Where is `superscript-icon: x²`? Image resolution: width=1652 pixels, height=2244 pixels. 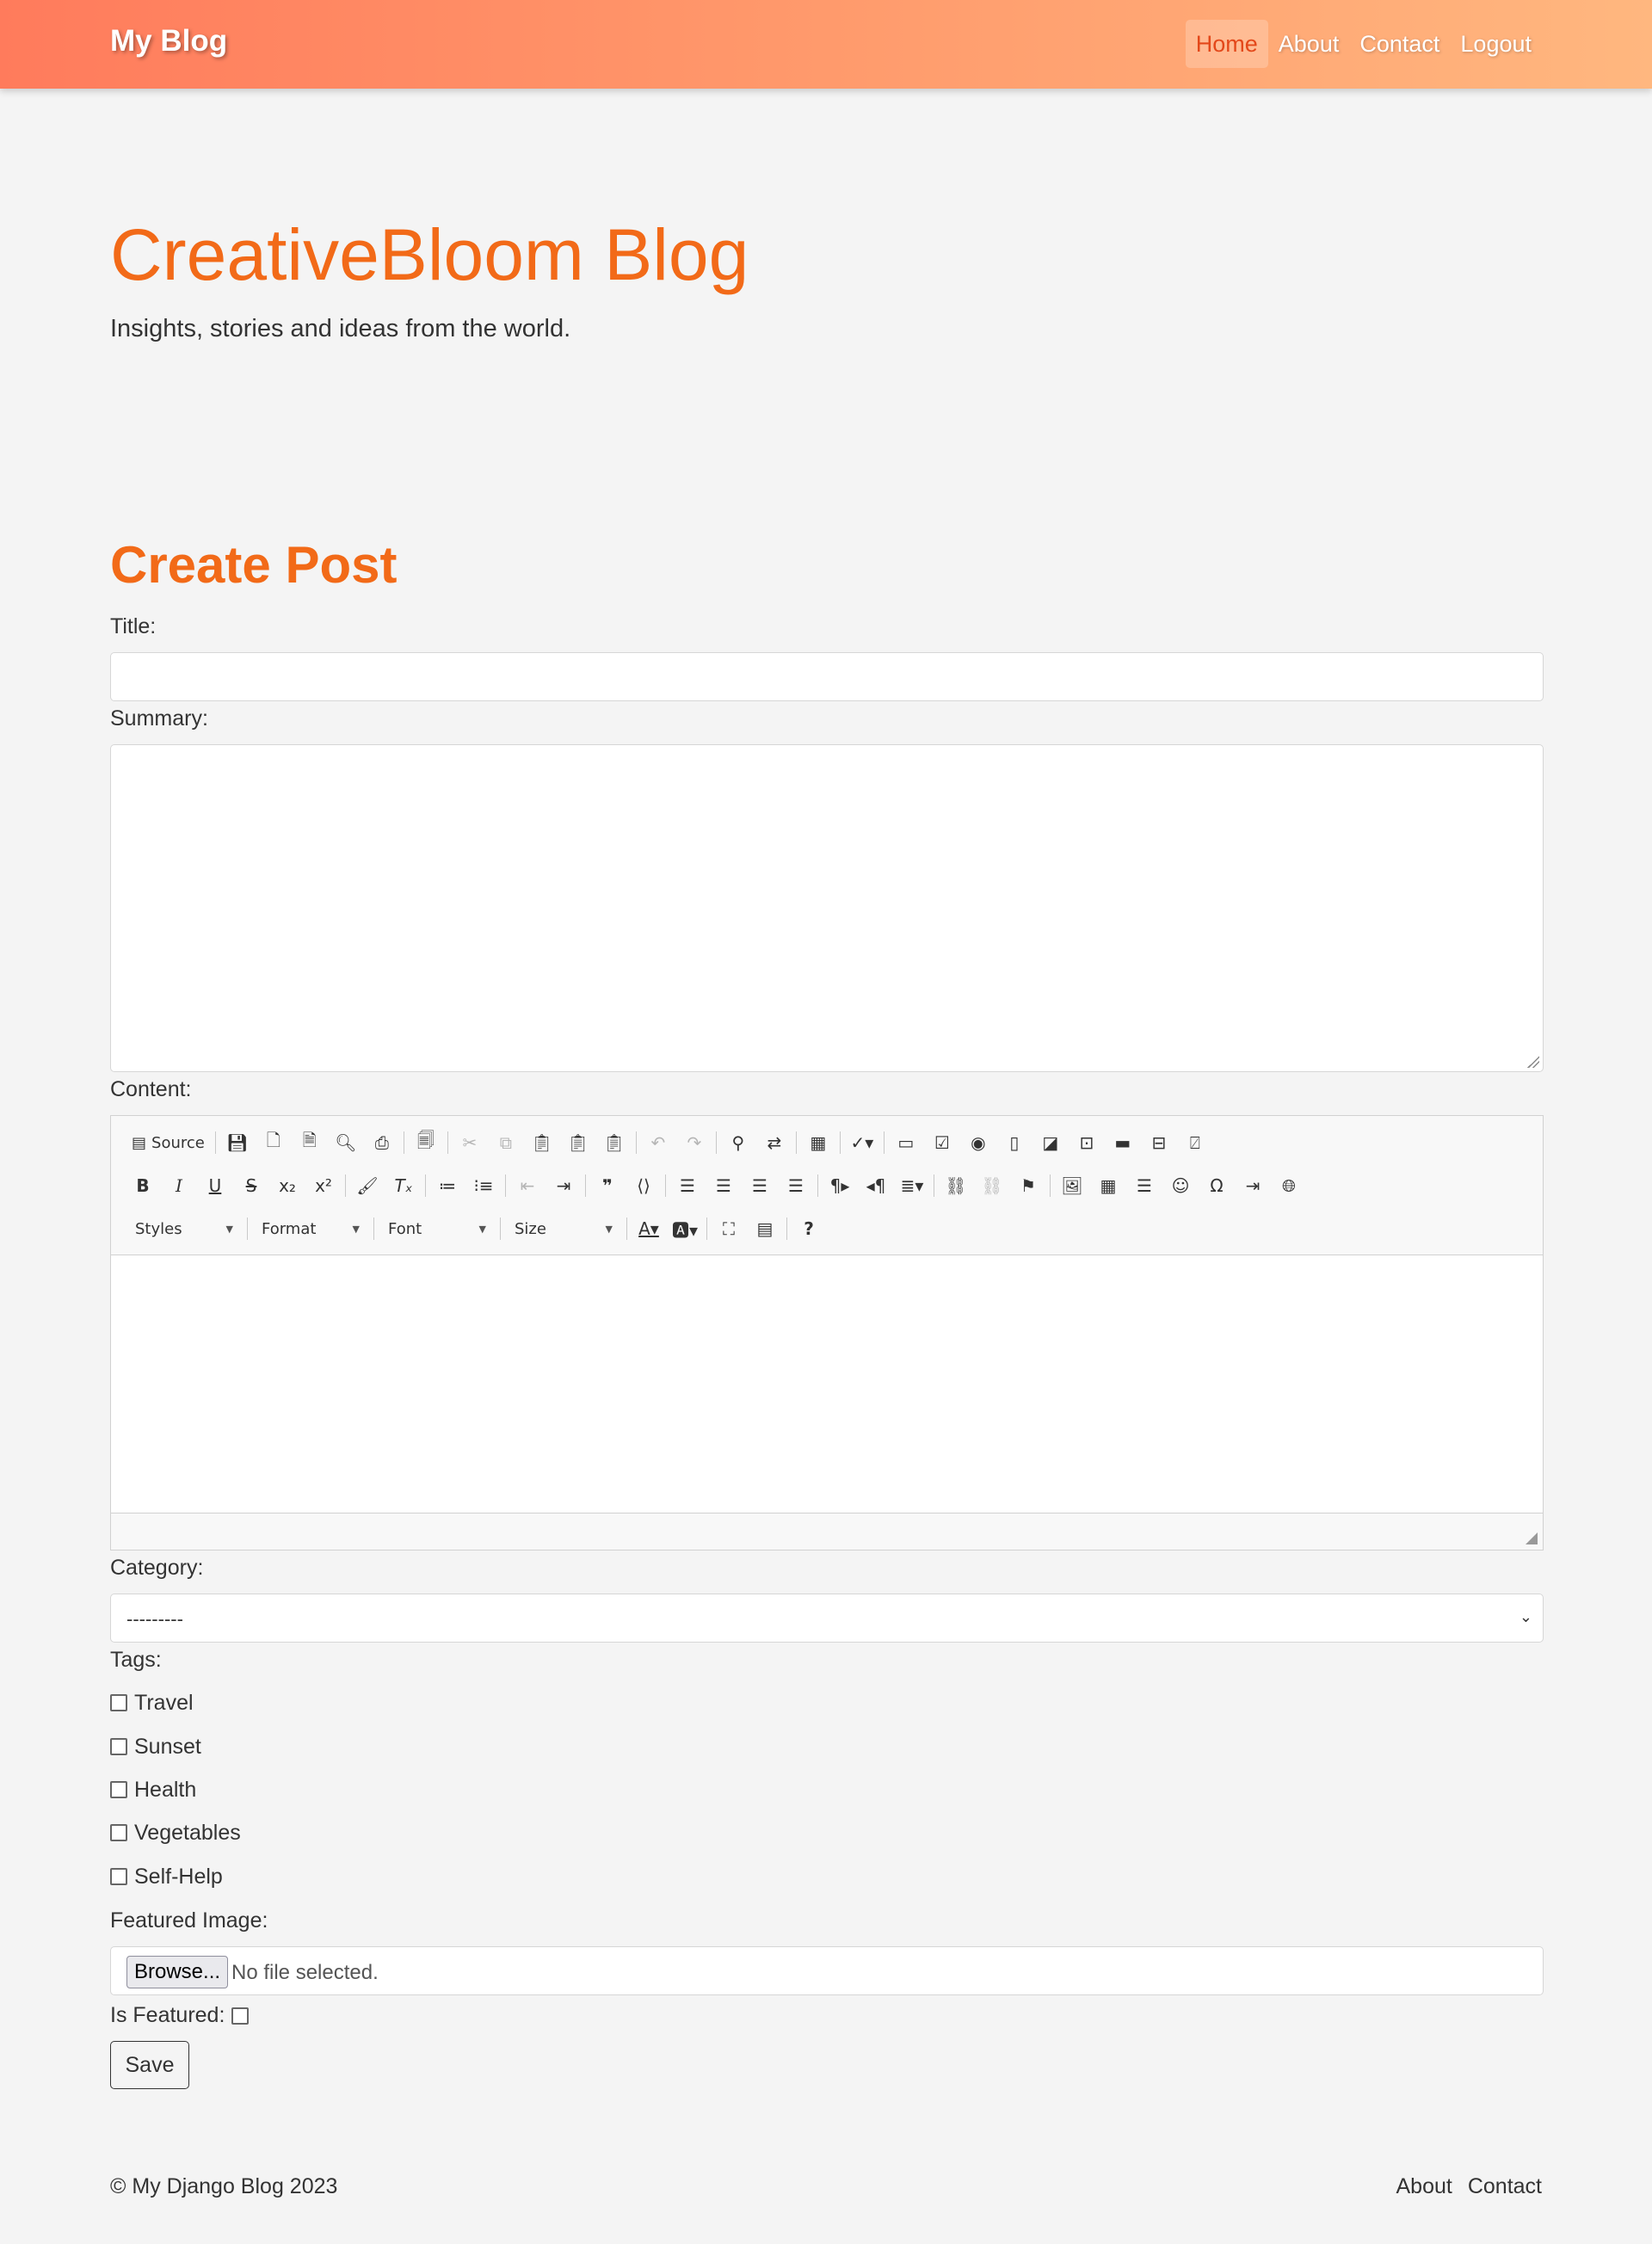
superscript-icon: x² is located at coordinates (323, 1185).